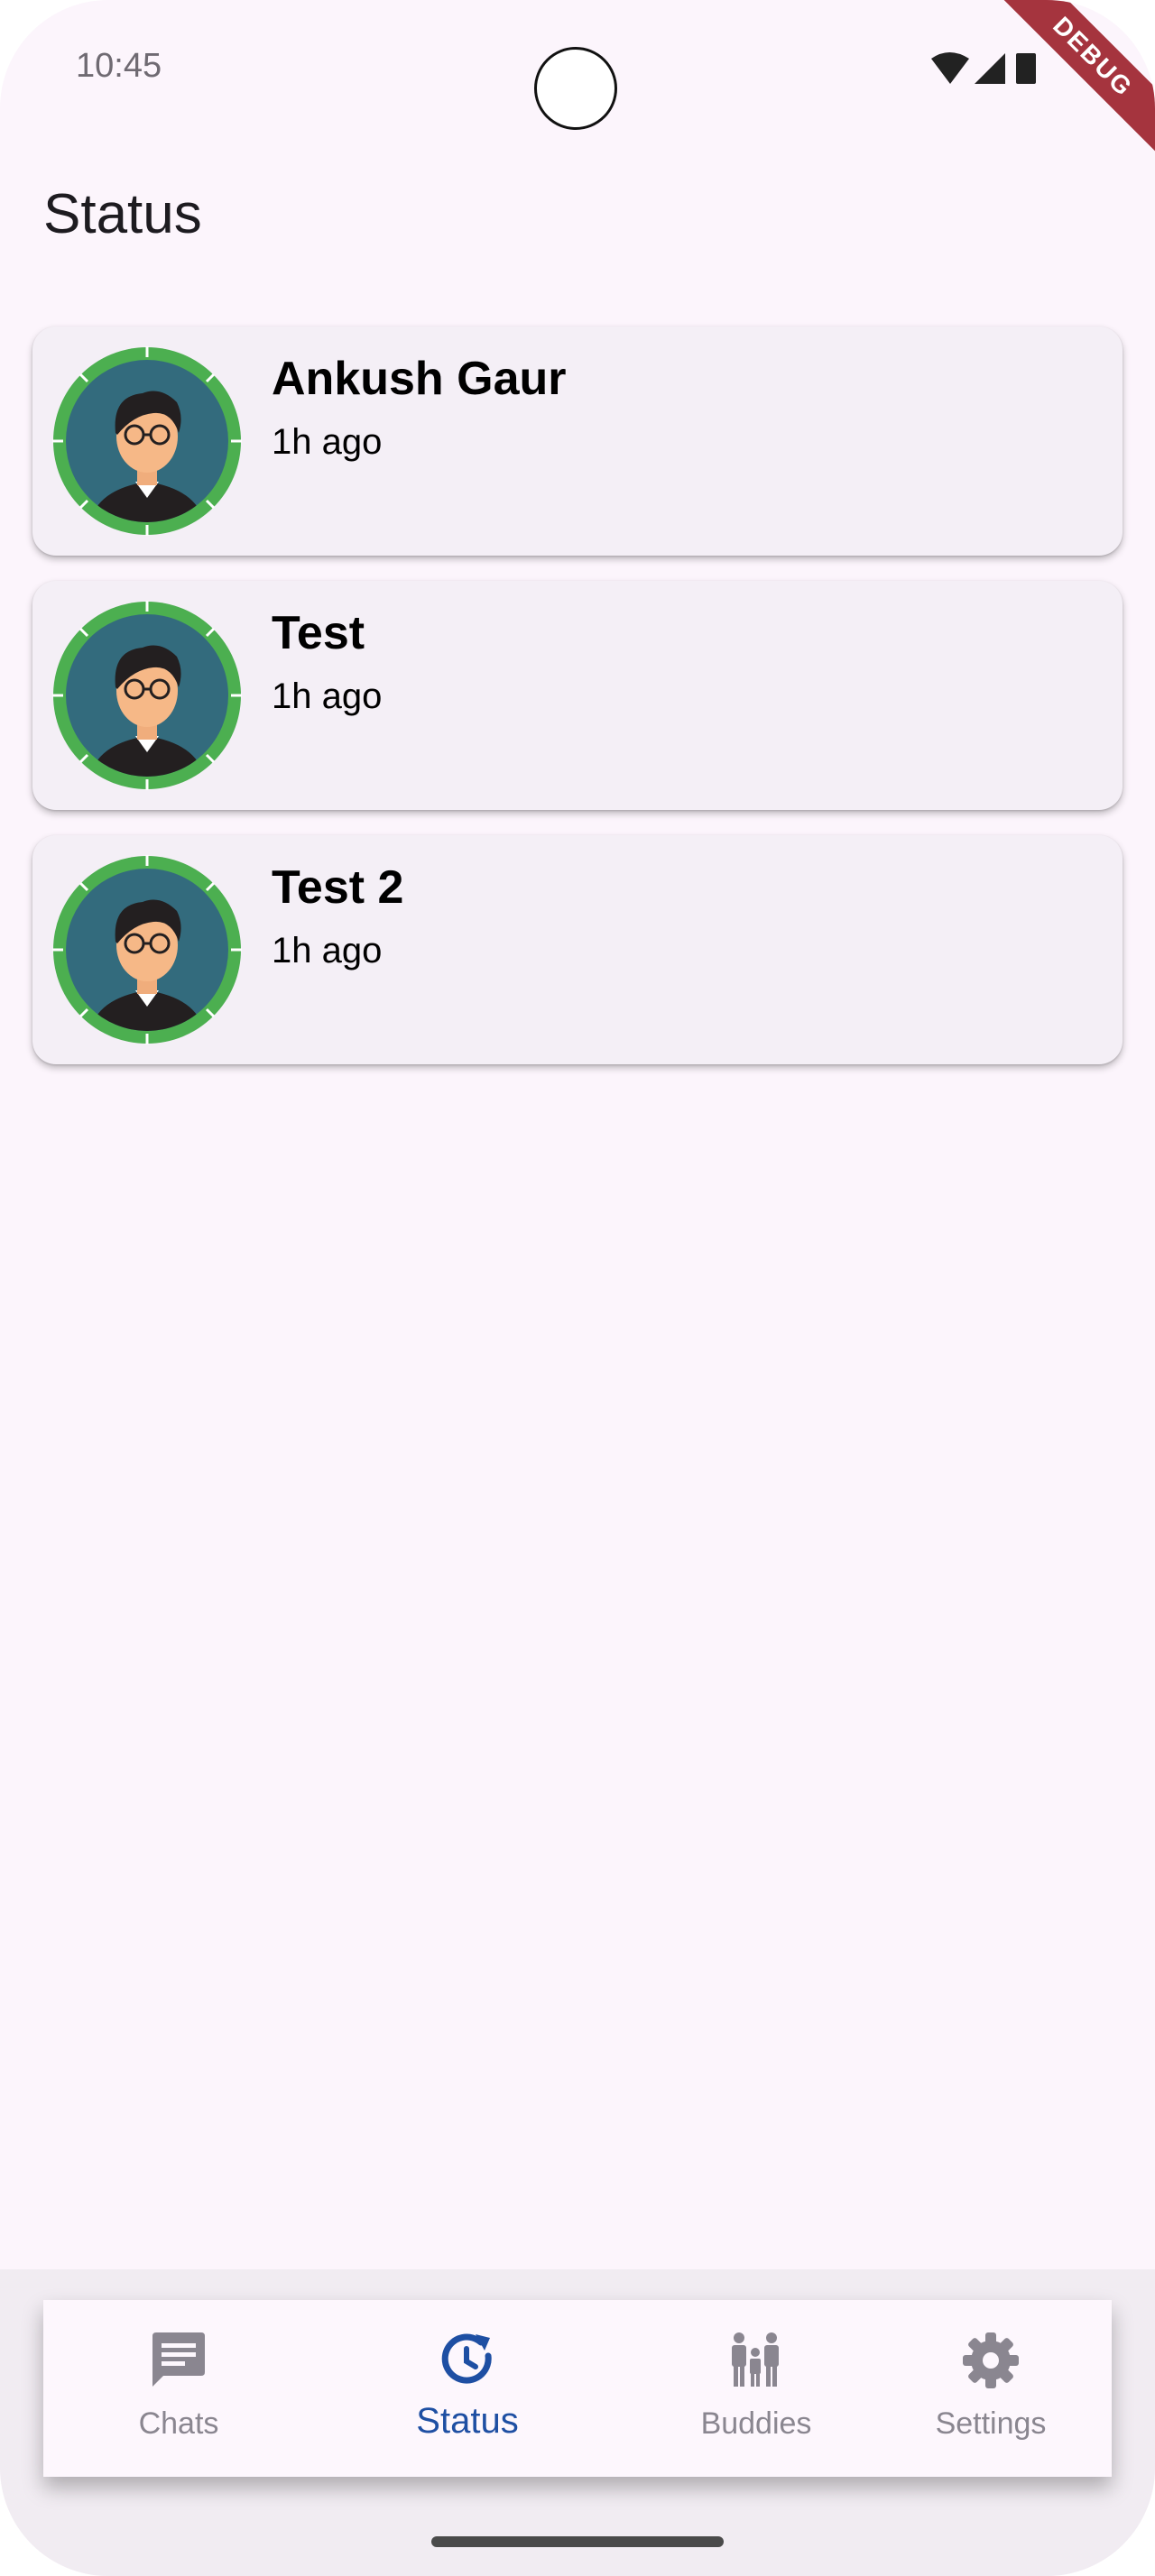  I want to click on nav-item-buddies: Buddies, so click(756, 2388).